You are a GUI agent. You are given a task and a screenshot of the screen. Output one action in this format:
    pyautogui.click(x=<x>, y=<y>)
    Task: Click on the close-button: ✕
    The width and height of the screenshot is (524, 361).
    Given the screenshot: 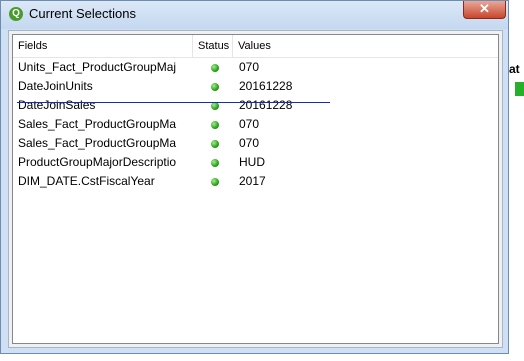 What is the action you would take?
    pyautogui.click(x=484, y=10)
    